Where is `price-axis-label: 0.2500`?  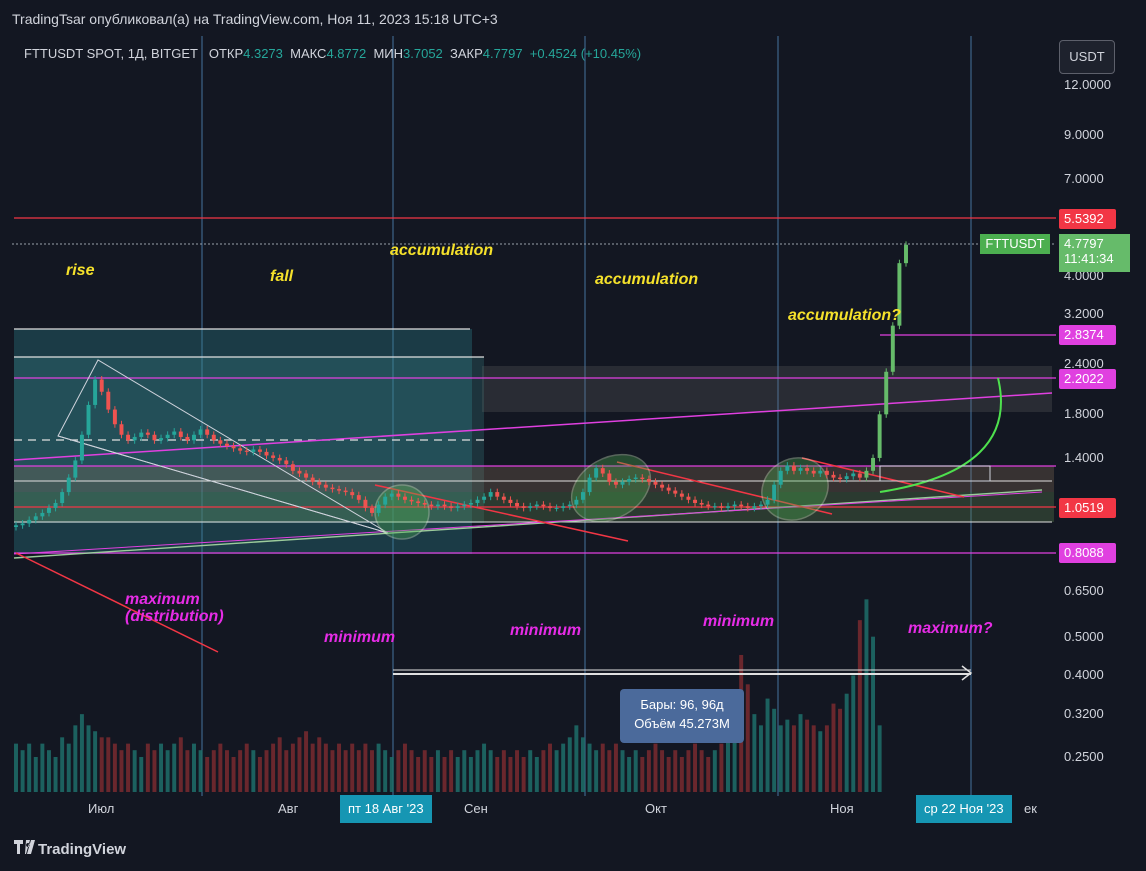
price-axis-label: 0.2500 is located at coordinates (1084, 756).